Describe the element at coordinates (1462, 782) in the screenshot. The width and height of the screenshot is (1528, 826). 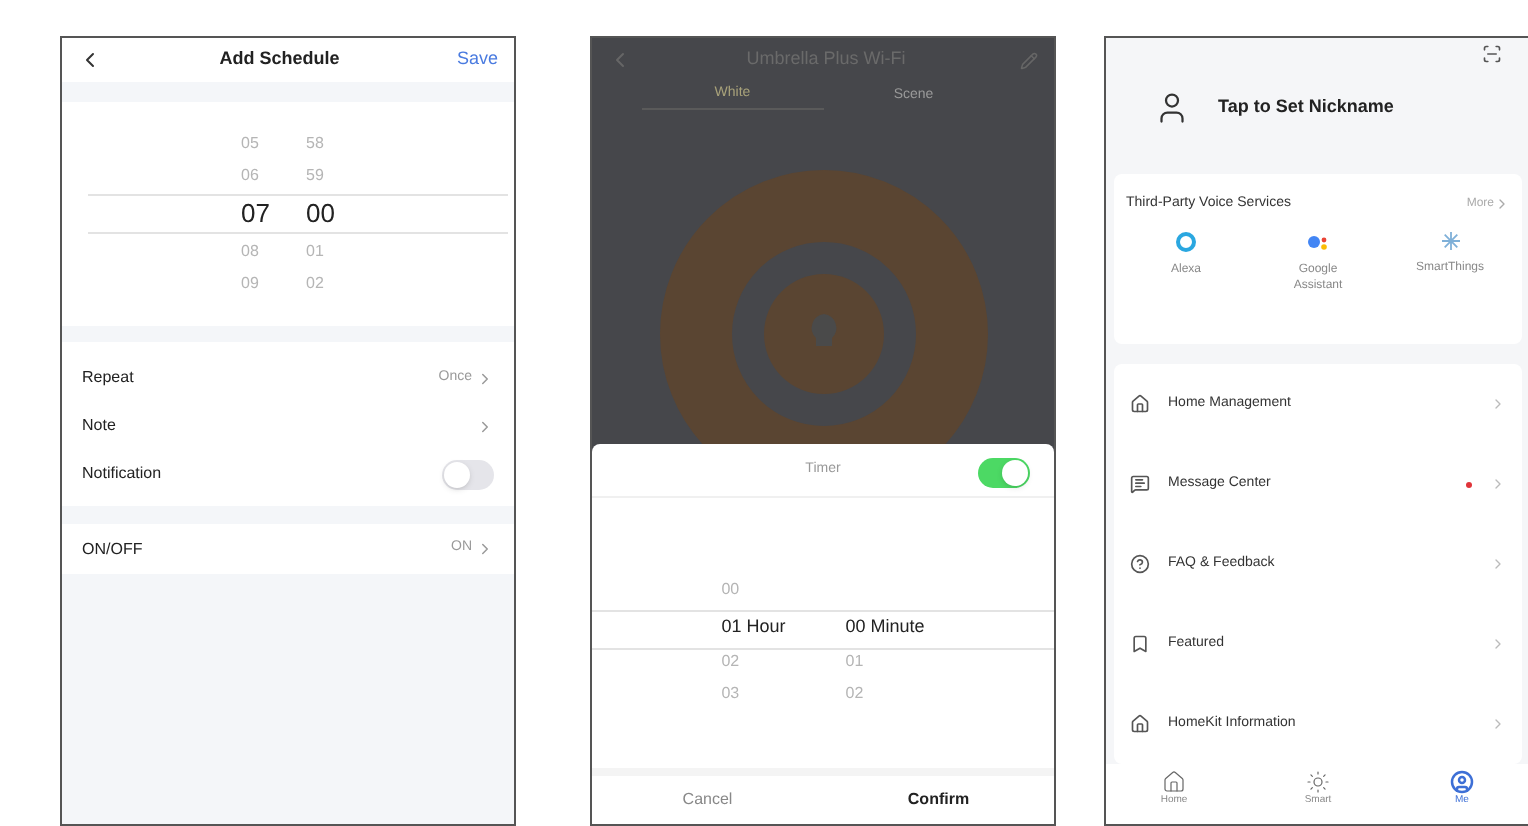
I see `profile-icon` at that location.